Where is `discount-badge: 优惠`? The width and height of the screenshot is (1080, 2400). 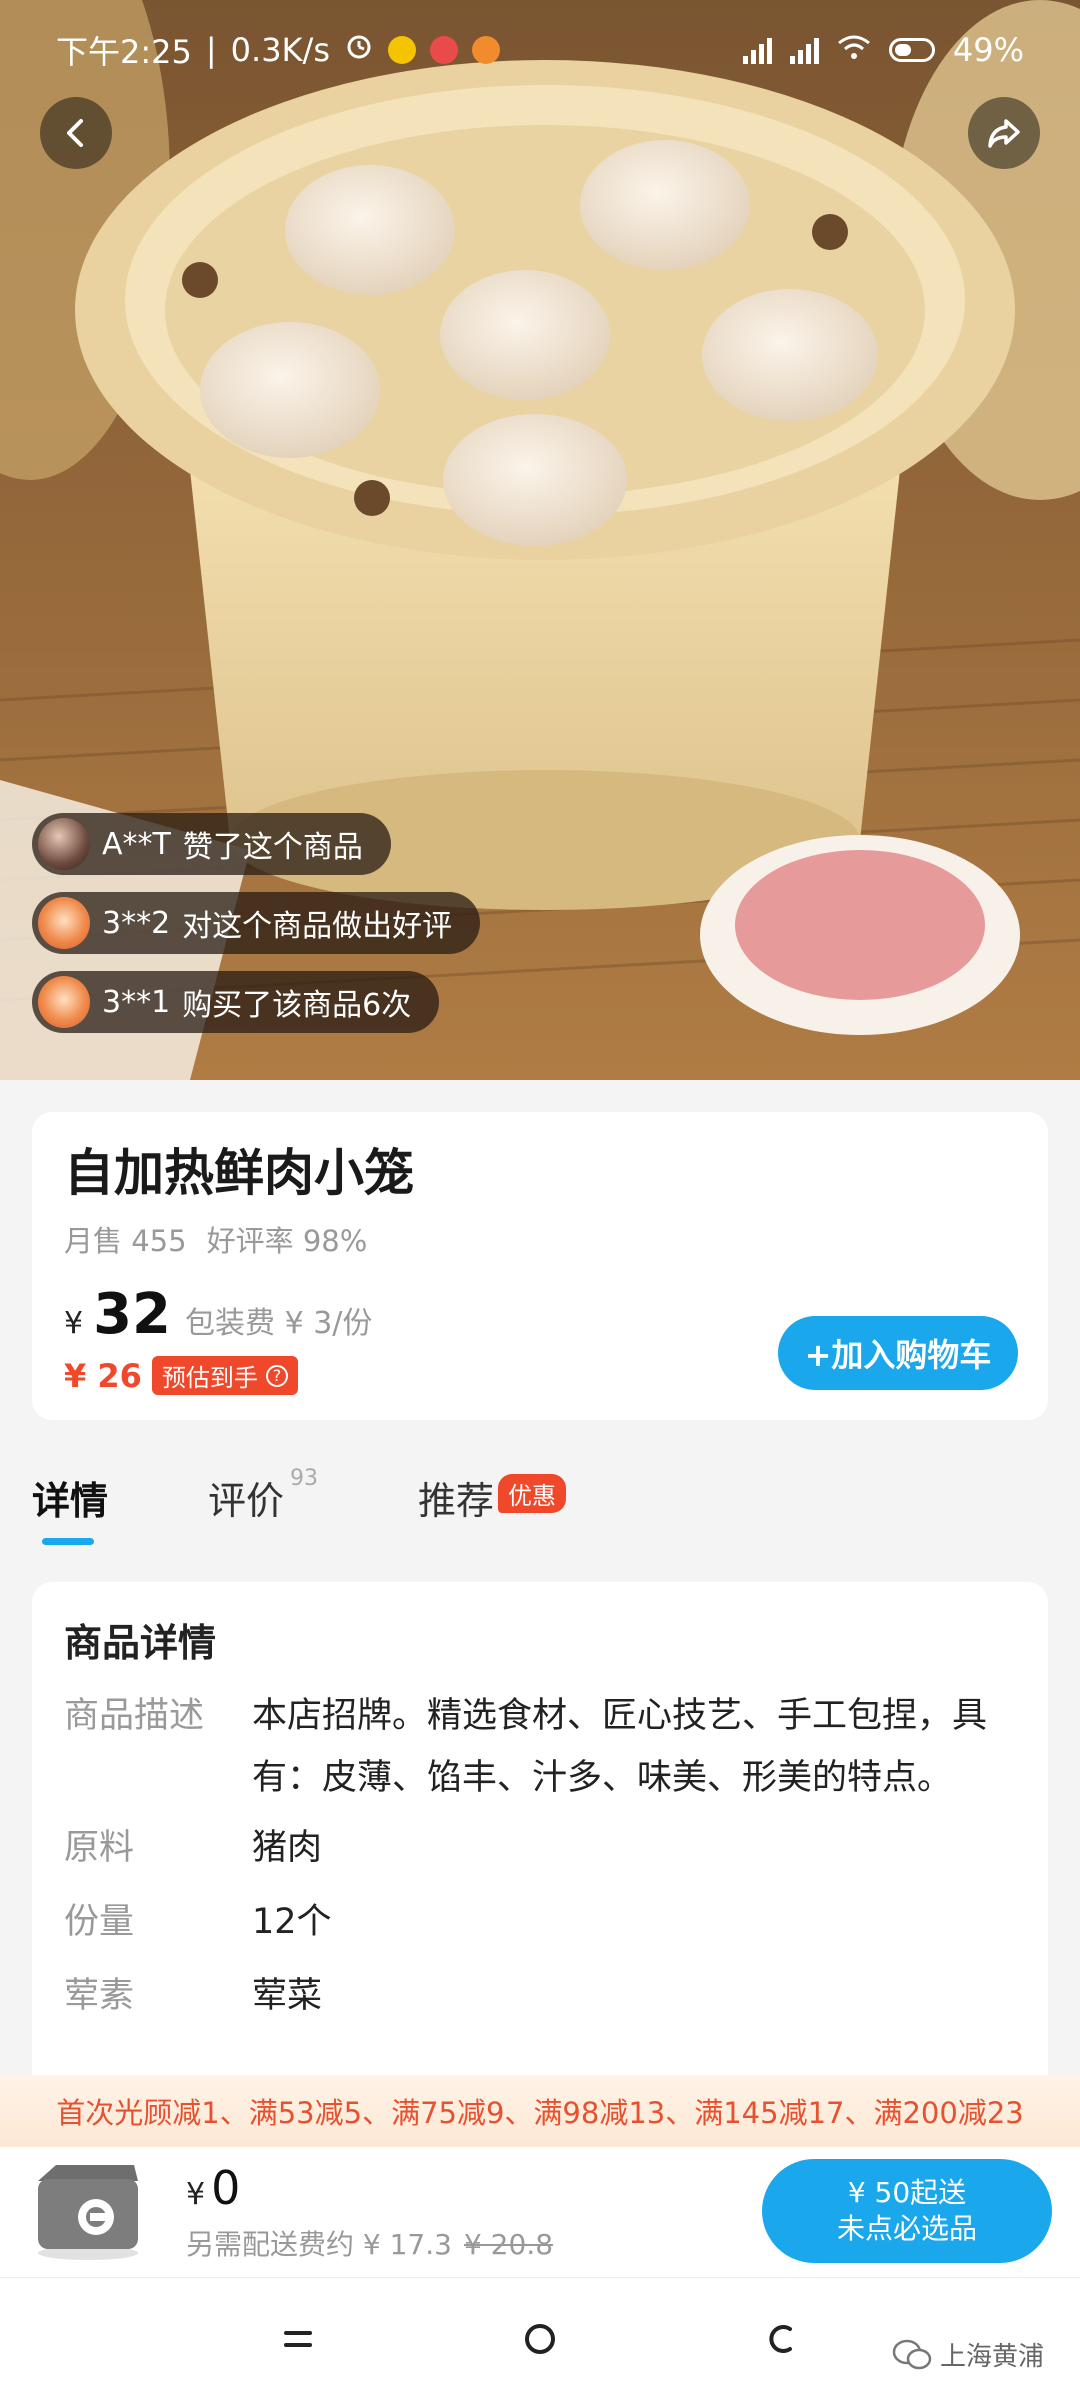 discount-badge: 优惠 is located at coordinates (532, 1493).